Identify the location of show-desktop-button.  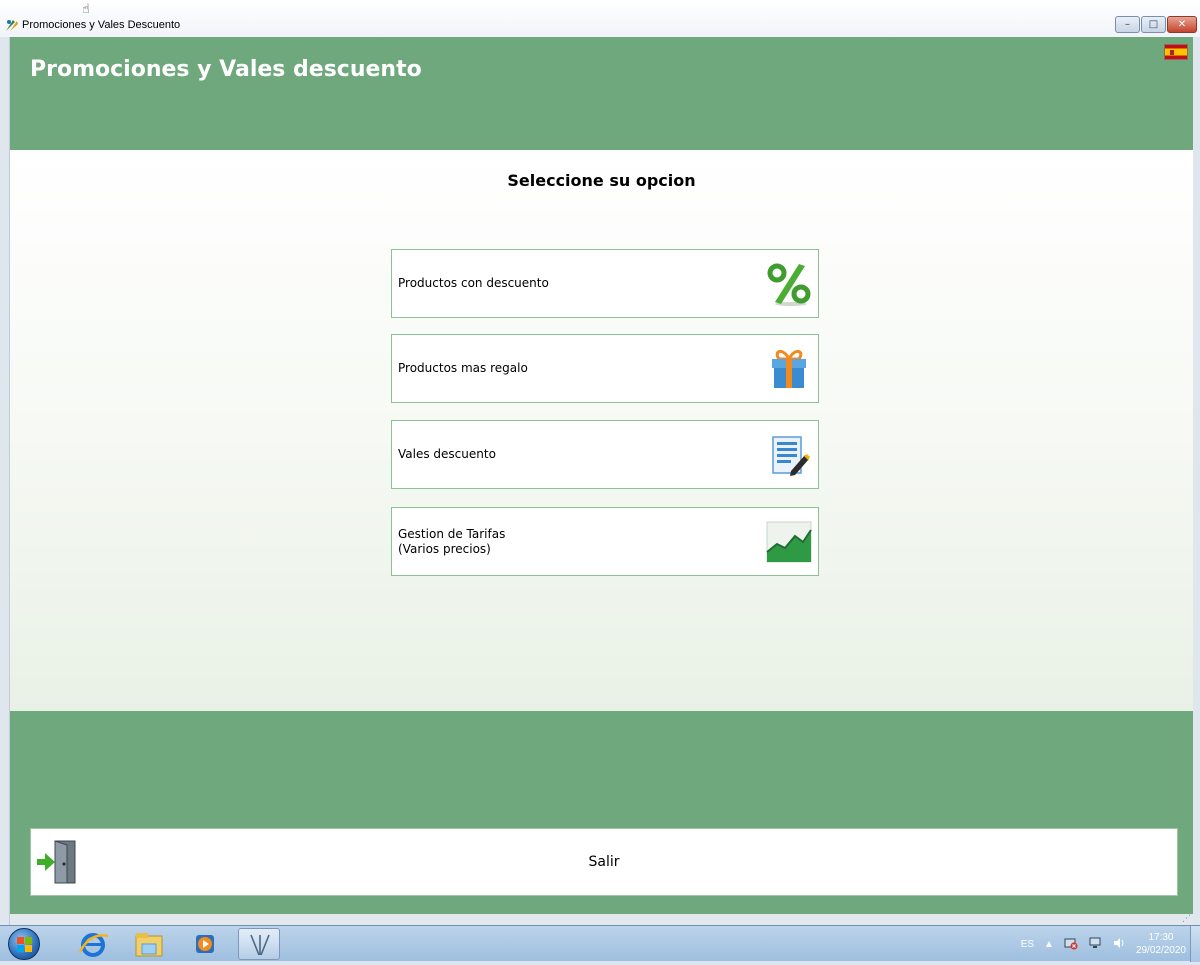
(1195, 944).